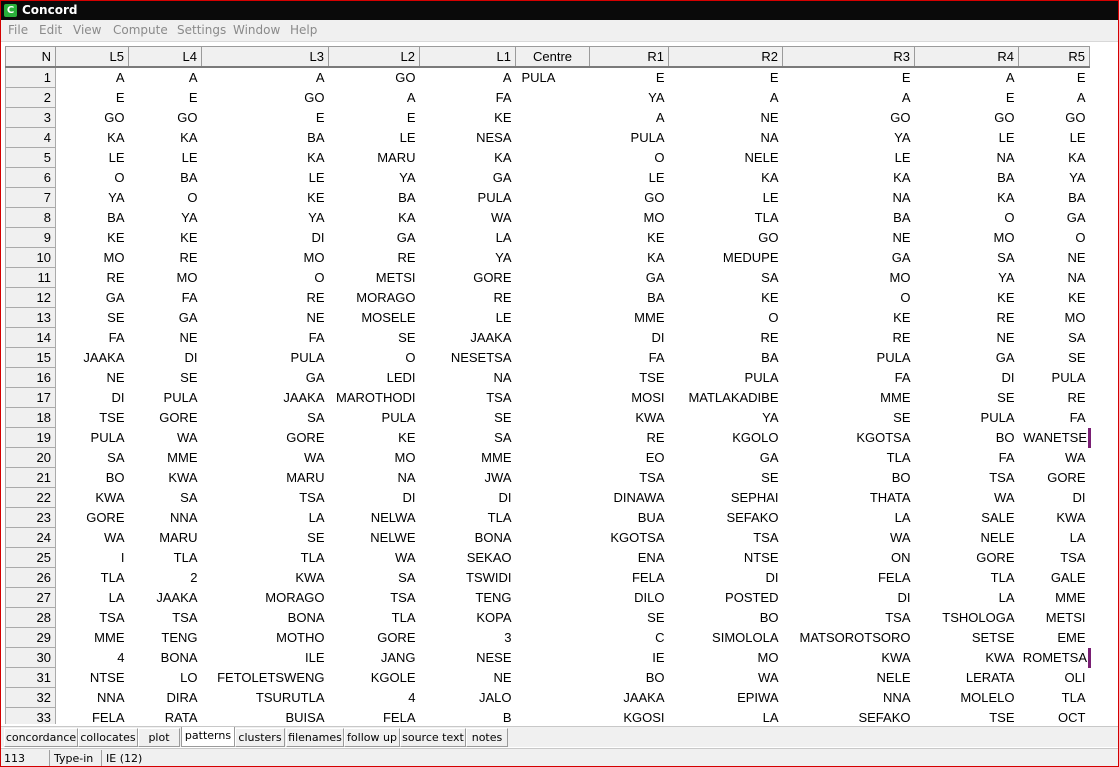 The image size is (1119, 767). What do you see at coordinates (967, 438) in the screenshot?
I see `cell-r4: BO` at bounding box center [967, 438].